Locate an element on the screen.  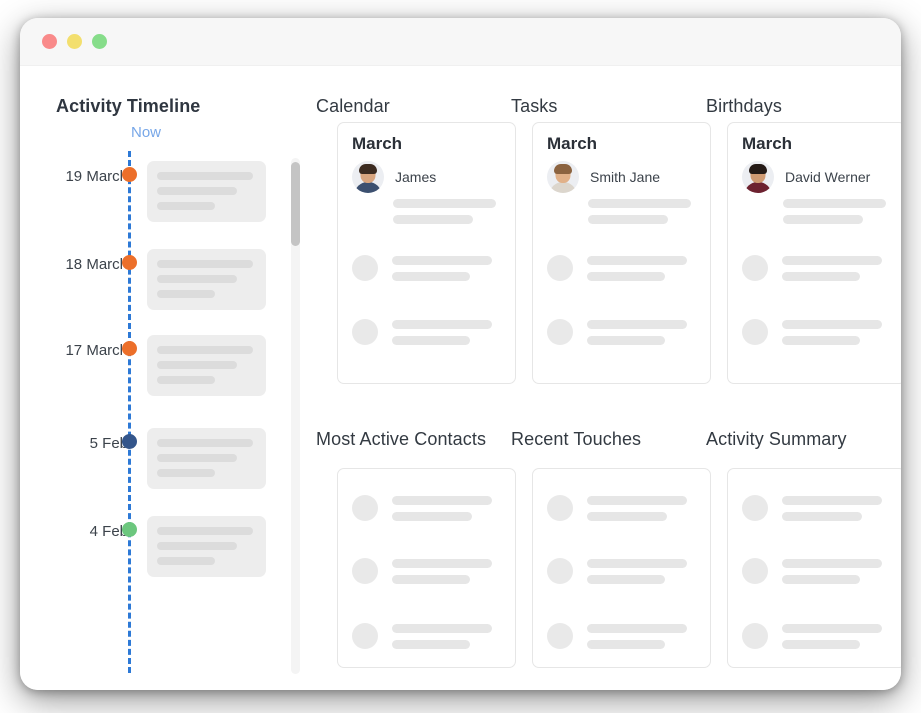
card-person: Smith Jane is located at coordinates (603, 177).